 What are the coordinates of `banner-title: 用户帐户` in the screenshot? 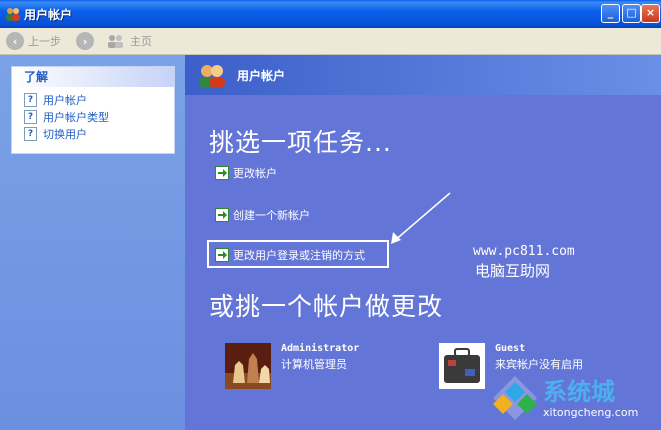 It's located at (261, 76).